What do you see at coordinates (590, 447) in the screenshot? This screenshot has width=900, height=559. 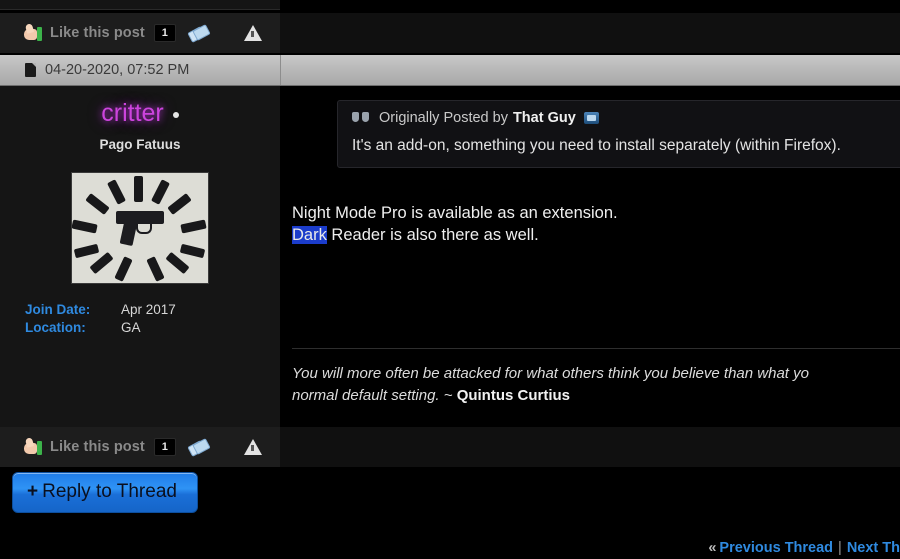 I see `like-bar-bottom-background` at bounding box center [590, 447].